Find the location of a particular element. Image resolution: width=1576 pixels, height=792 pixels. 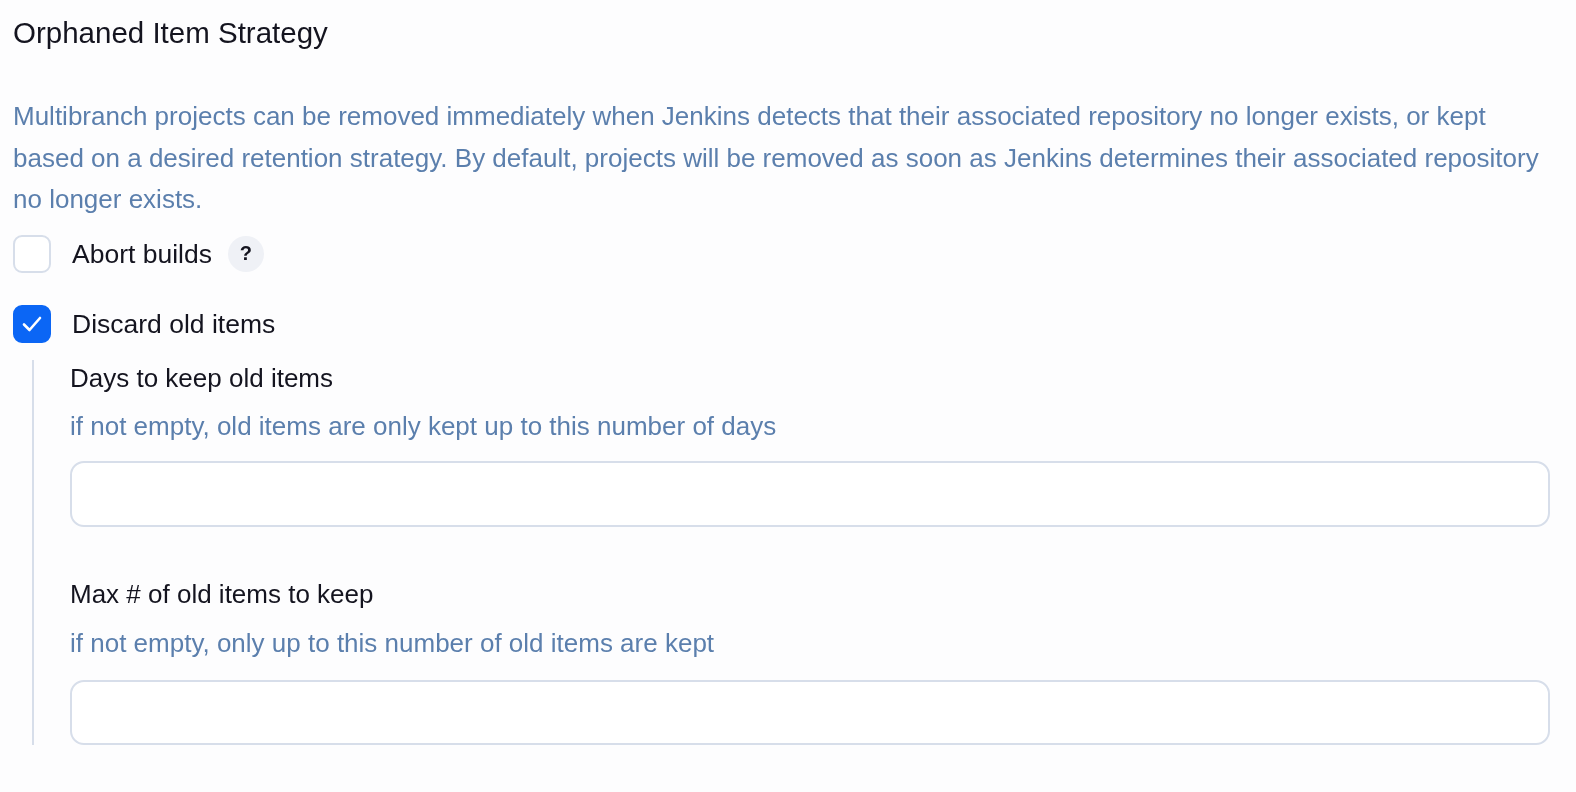

checkbox-label: Discard old items is located at coordinates (174, 323).